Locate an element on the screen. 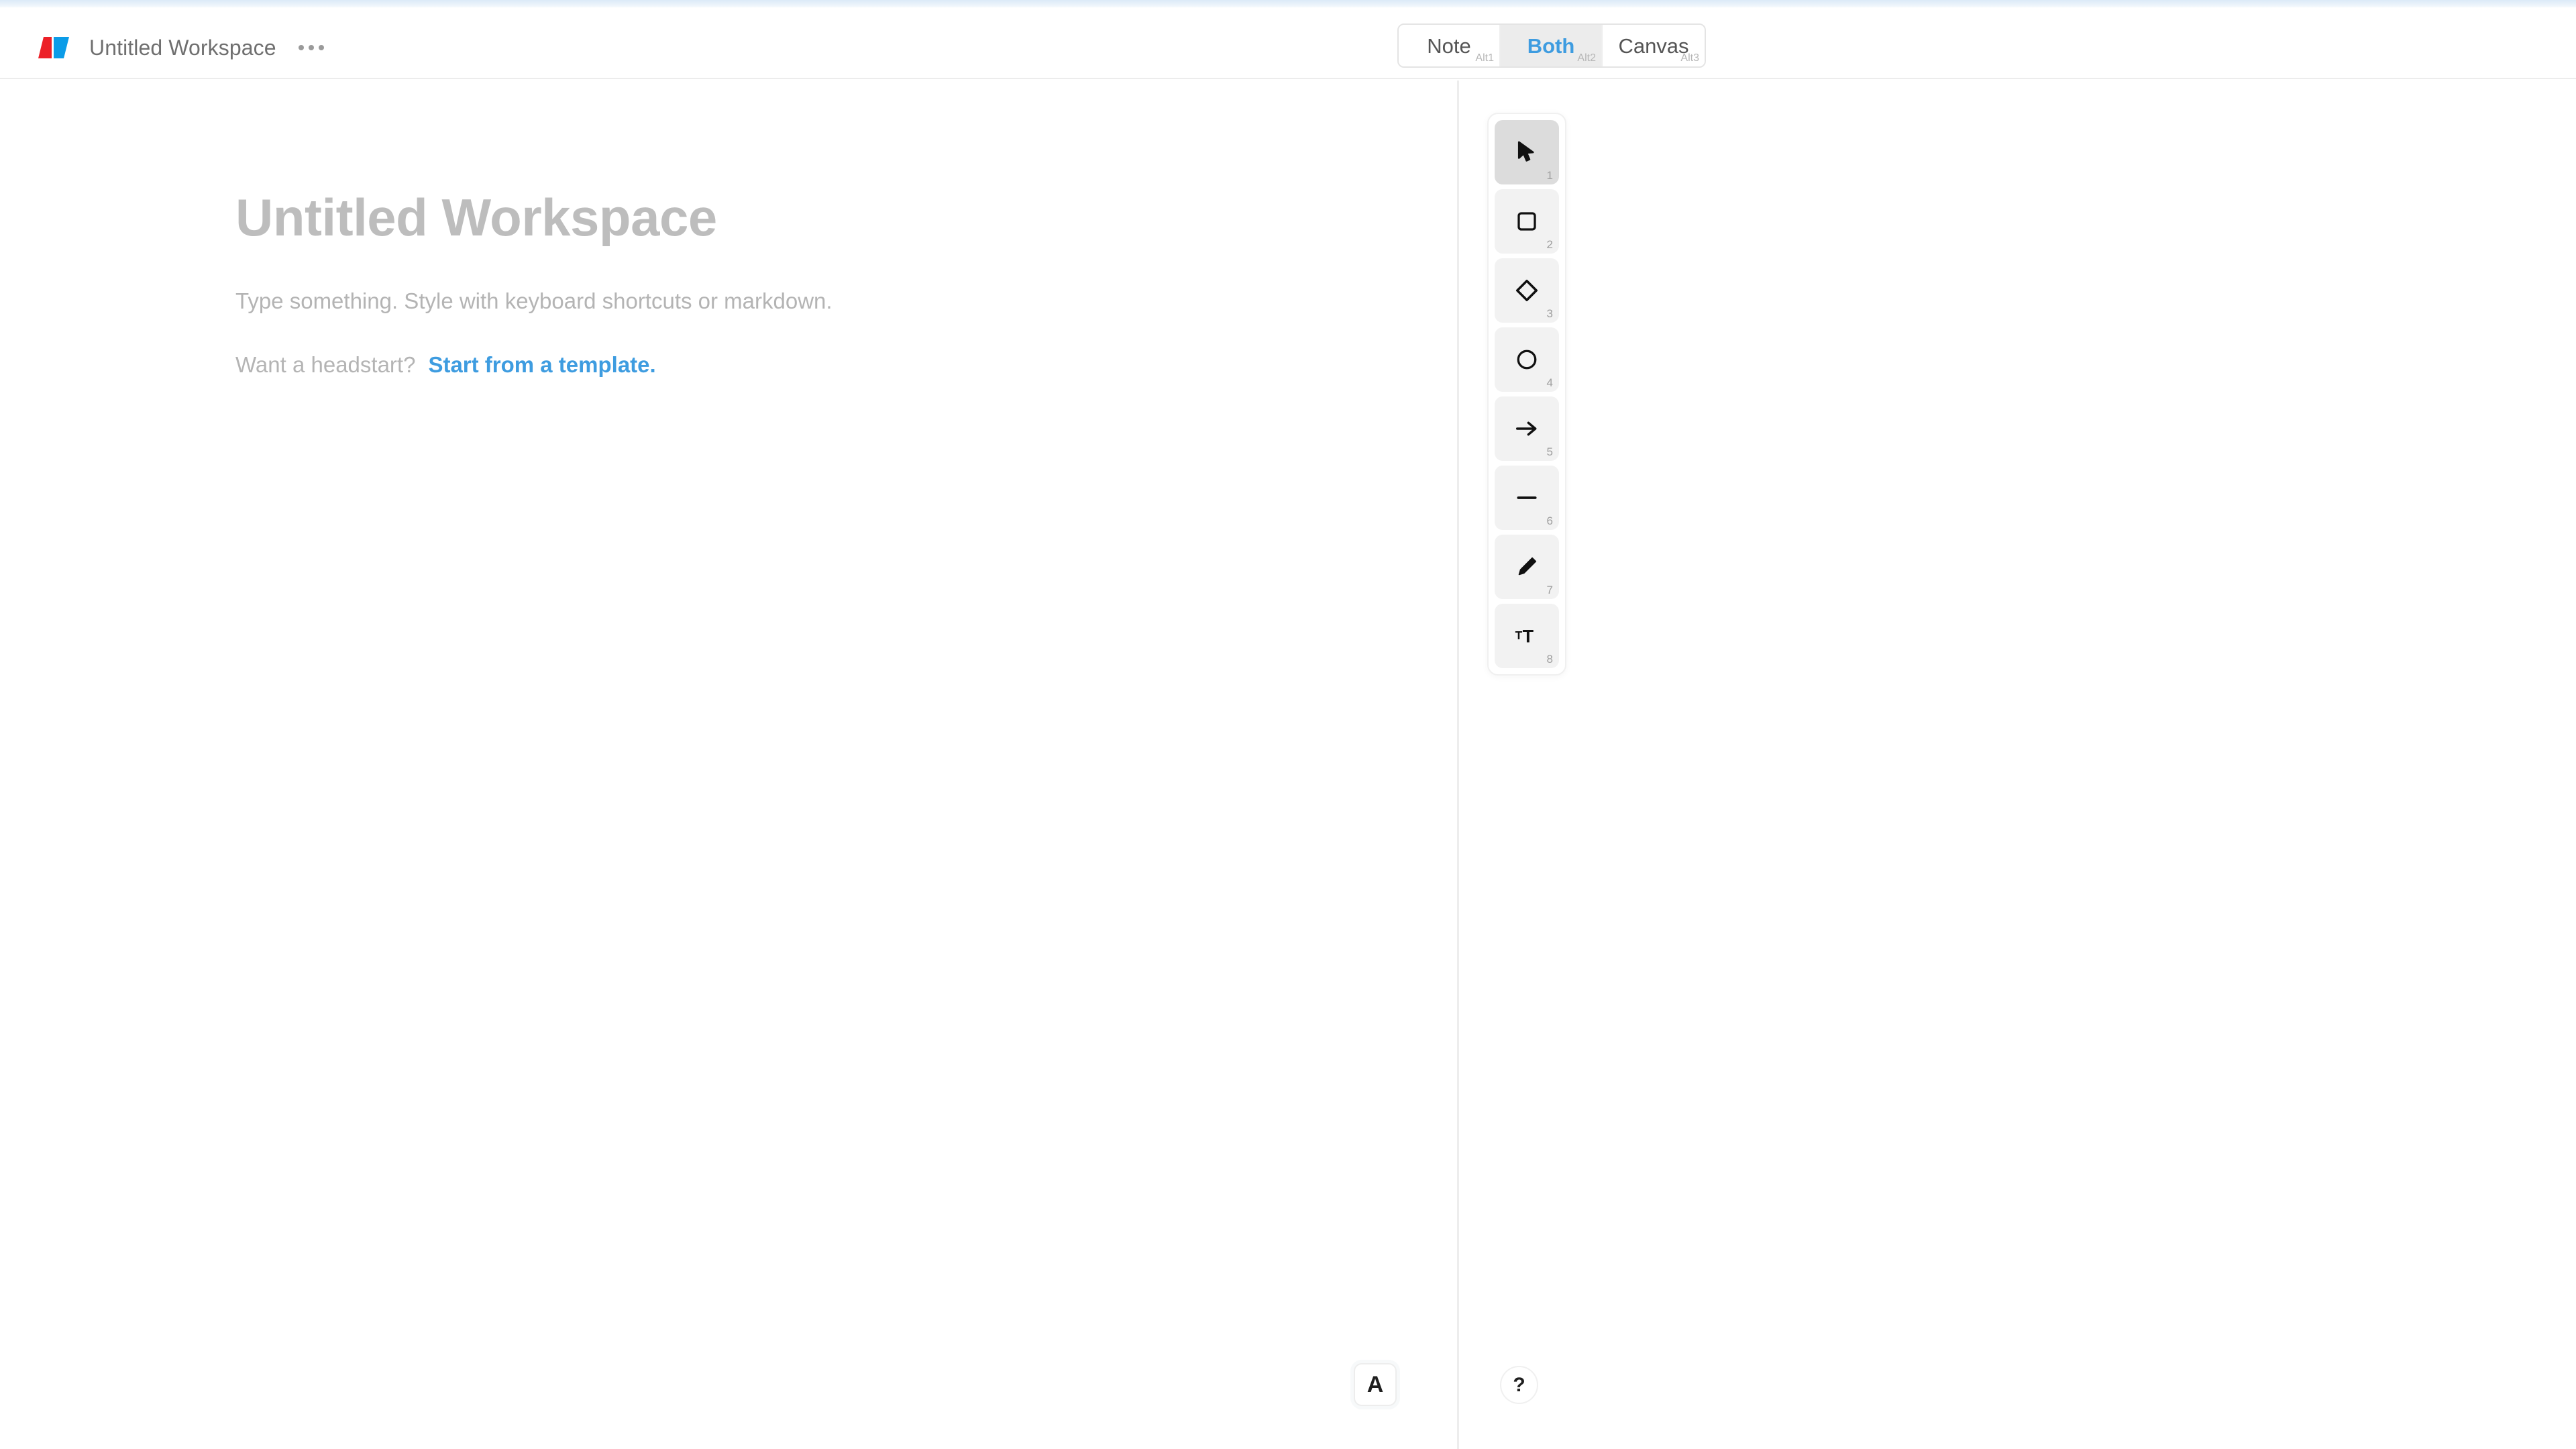 The height and width of the screenshot is (1449, 2576). draw-tool: 7 is located at coordinates (1527, 567).